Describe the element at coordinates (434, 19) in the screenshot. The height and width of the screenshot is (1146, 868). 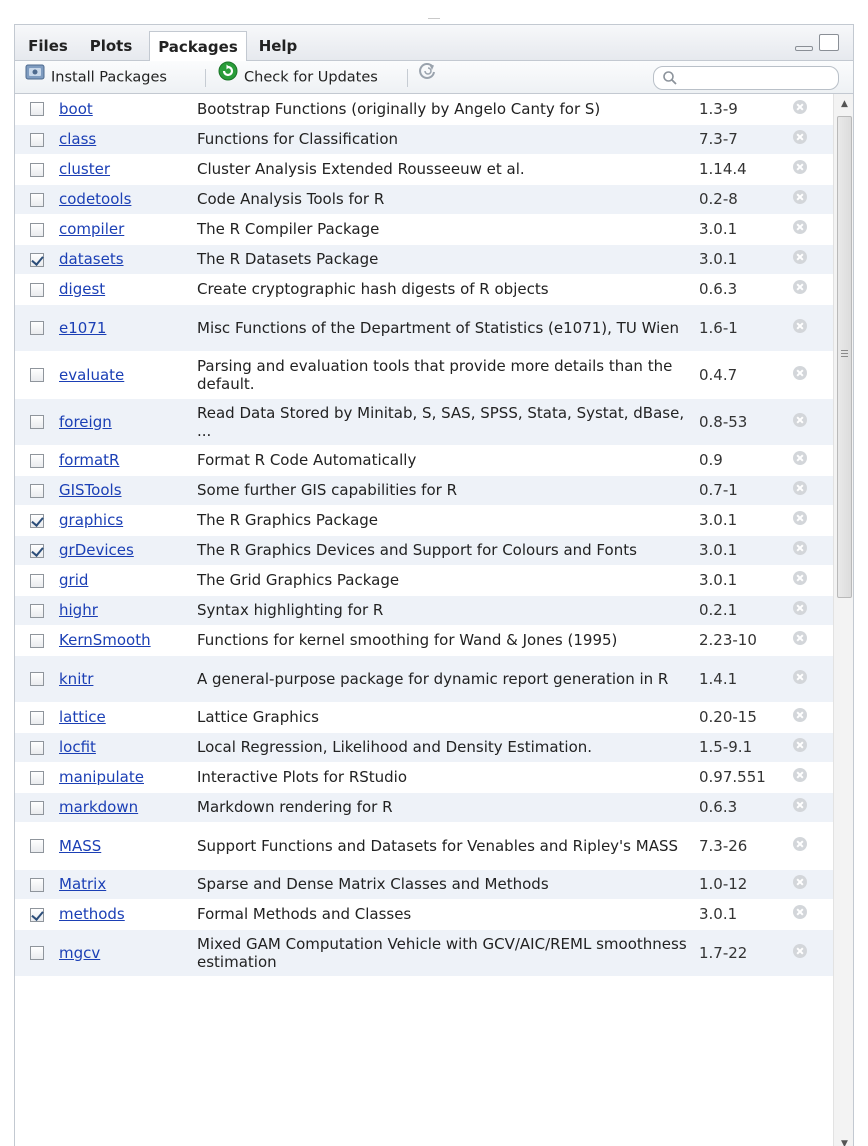
I see `pane-resize-grip` at that location.